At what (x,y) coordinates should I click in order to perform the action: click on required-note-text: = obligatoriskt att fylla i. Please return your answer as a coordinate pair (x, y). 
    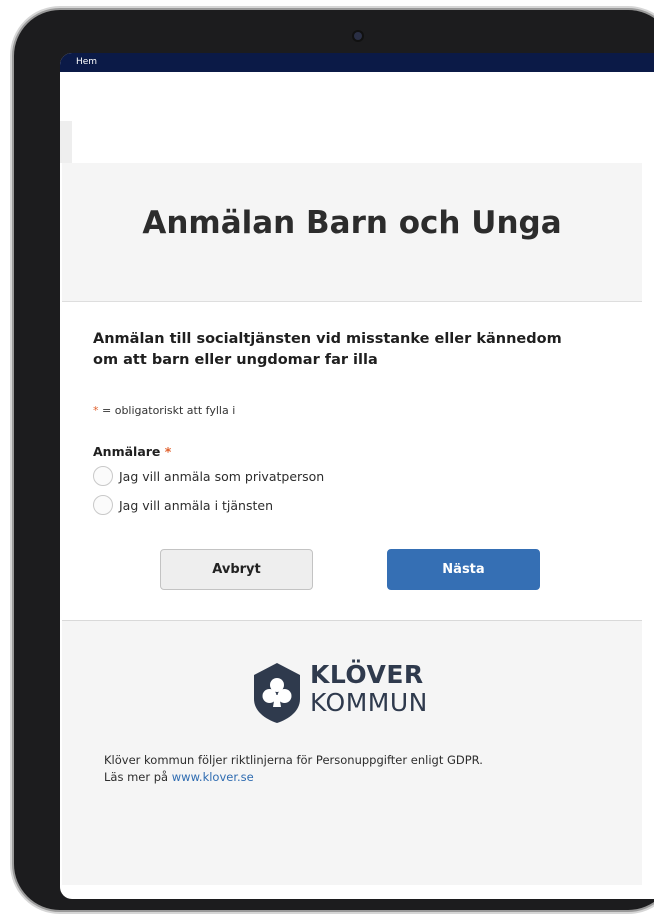
    Looking at the image, I should click on (167, 410).